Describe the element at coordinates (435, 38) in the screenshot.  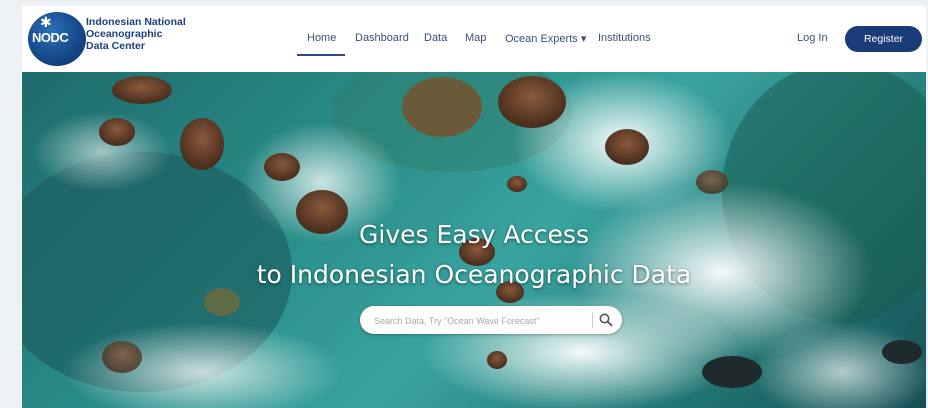
I see `nav-item-data: Data` at that location.